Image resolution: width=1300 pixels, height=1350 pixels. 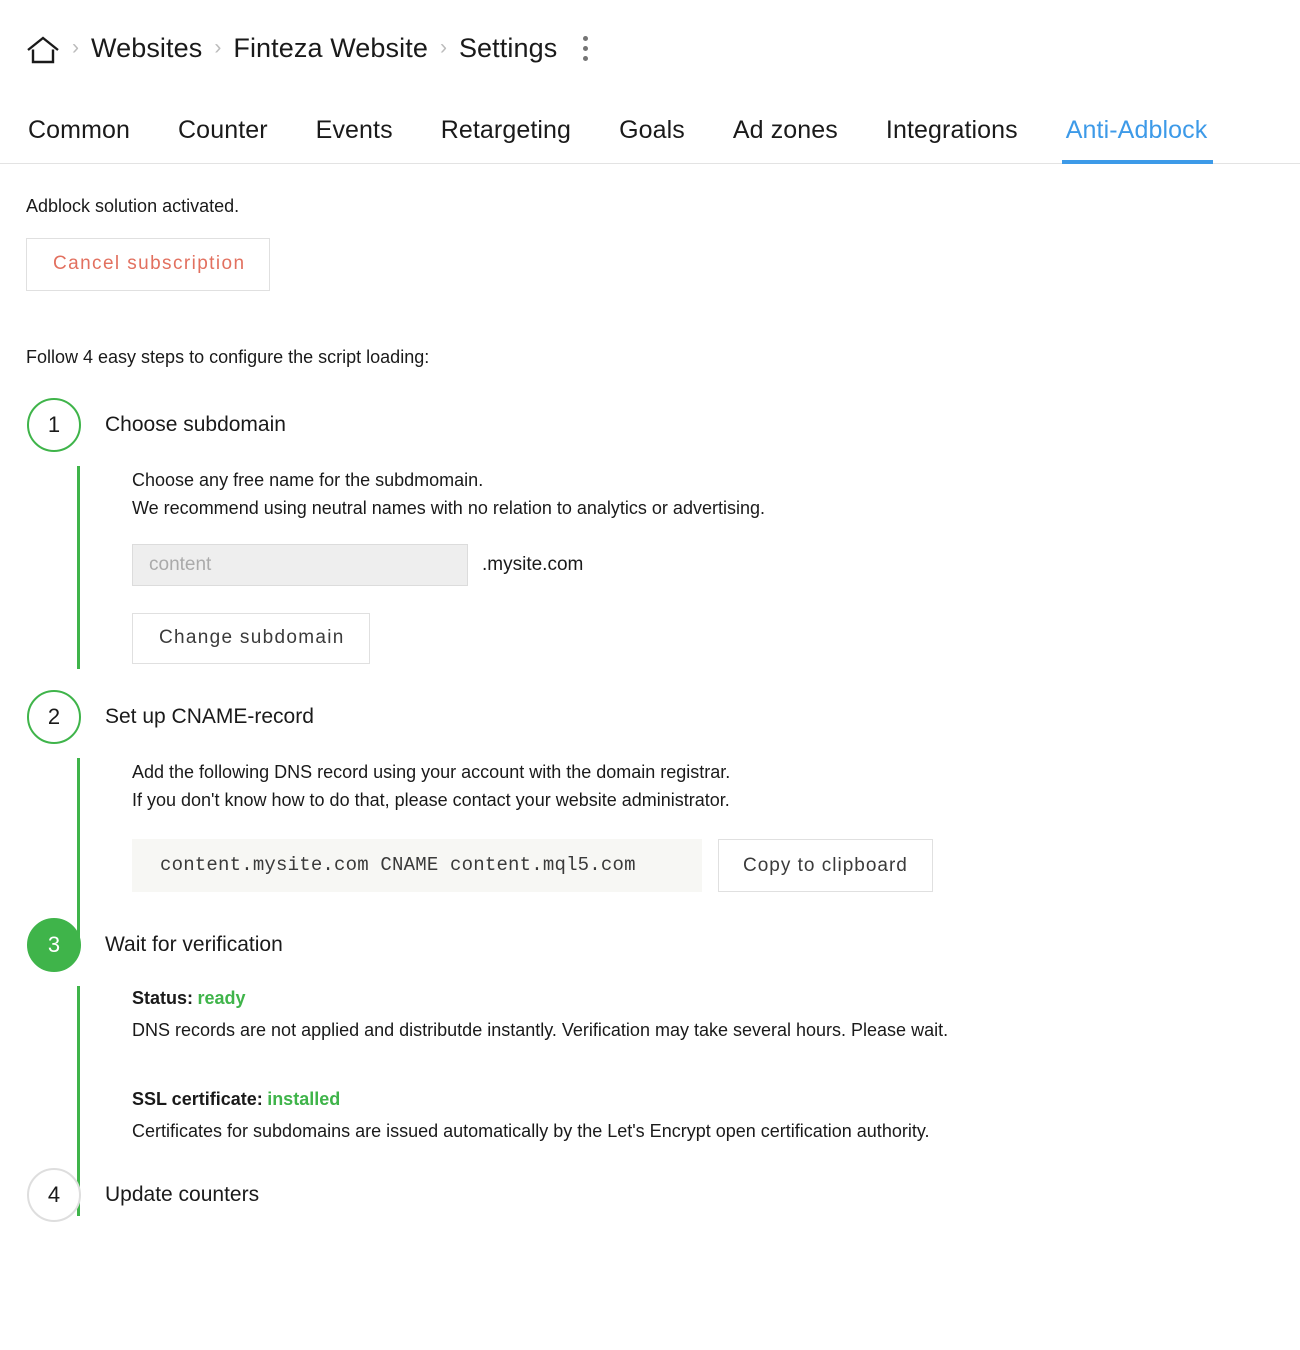 I want to click on step-1-marker: 1, so click(x=54, y=425).